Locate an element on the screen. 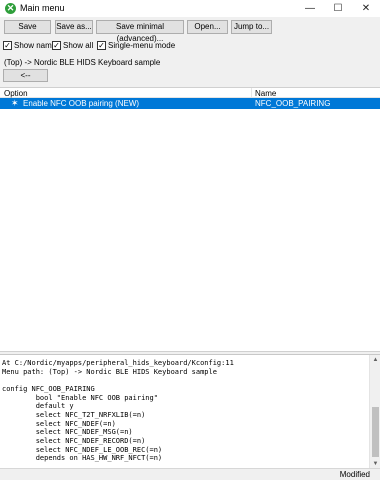 This screenshot has width=380, height=480. show-name-label: Show name is located at coordinates (35, 45).